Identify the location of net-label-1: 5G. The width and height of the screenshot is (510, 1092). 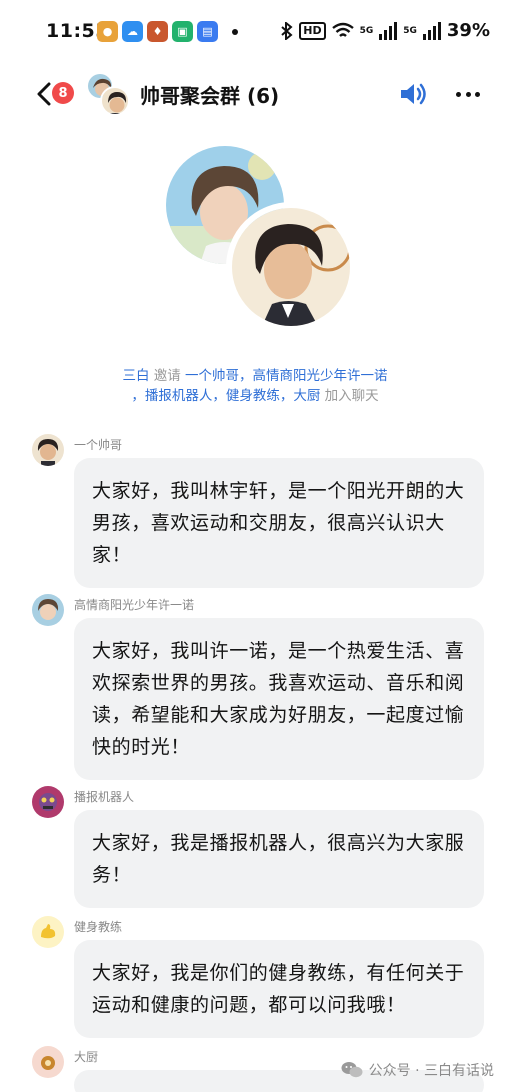
(366, 30).